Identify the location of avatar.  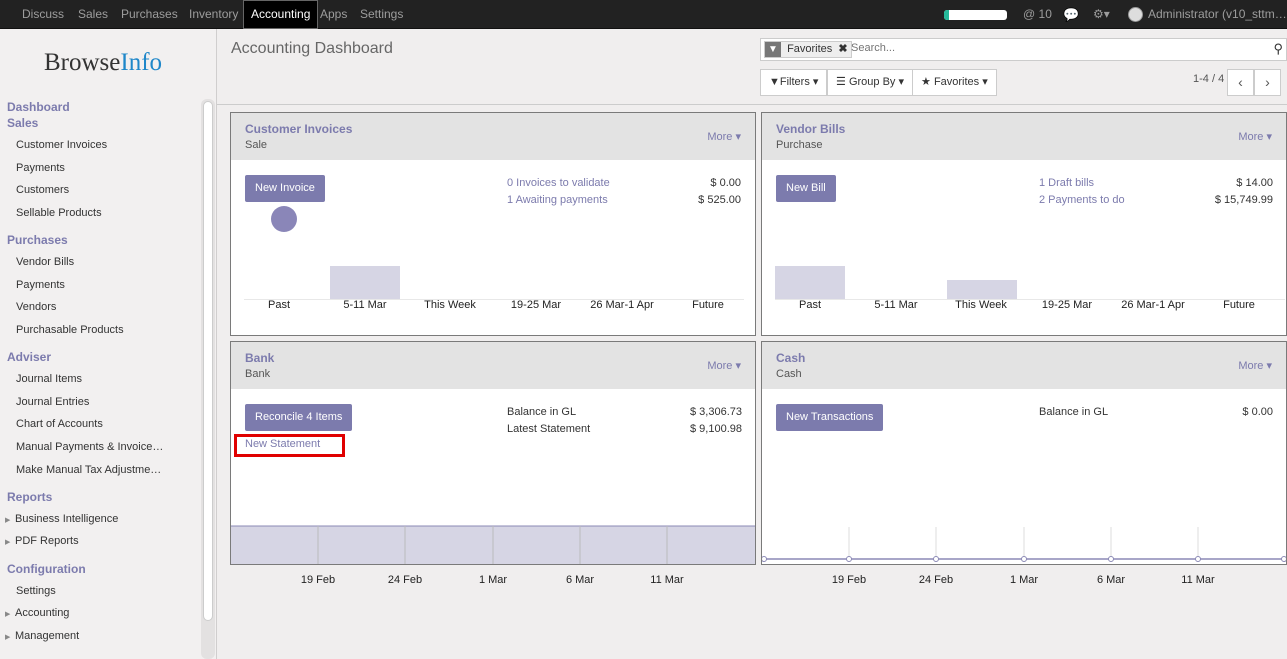
(1135, 14).